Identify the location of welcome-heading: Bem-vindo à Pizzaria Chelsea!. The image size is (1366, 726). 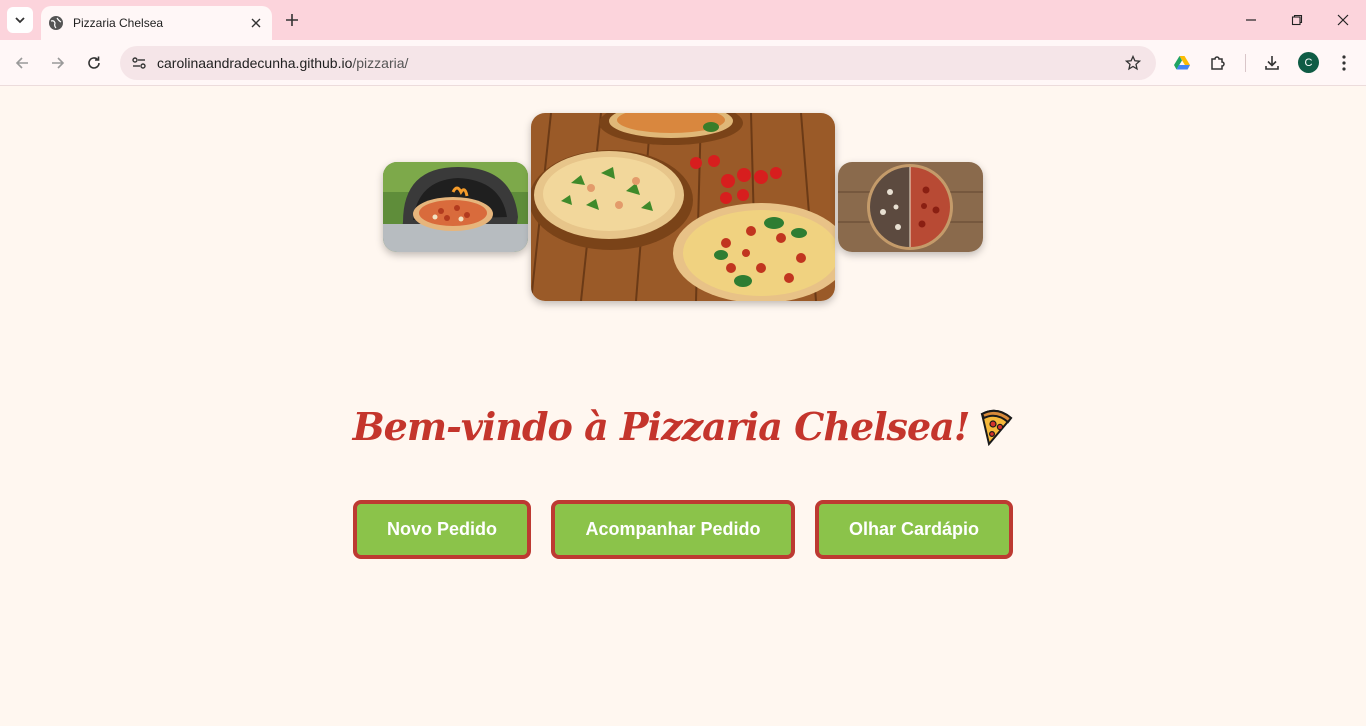
(683, 426).